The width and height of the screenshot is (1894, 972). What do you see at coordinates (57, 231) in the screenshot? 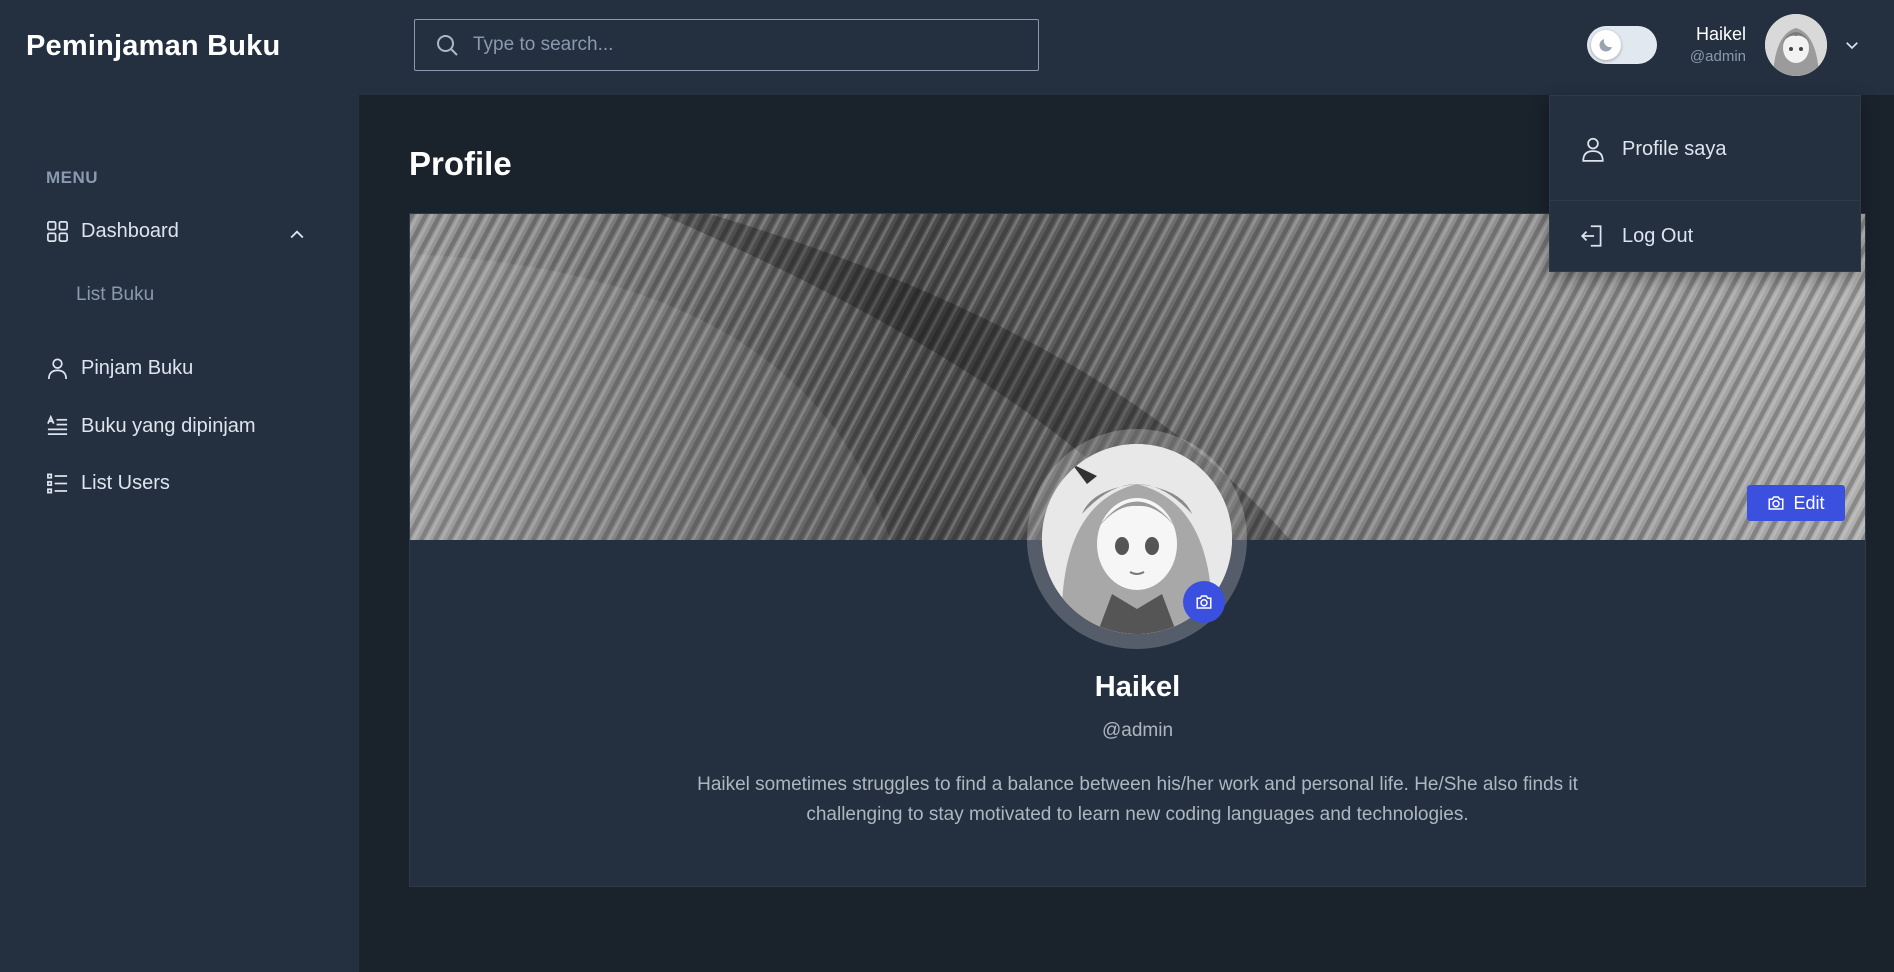
I see `dashboard-grid-icon` at bounding box center [57, 231].